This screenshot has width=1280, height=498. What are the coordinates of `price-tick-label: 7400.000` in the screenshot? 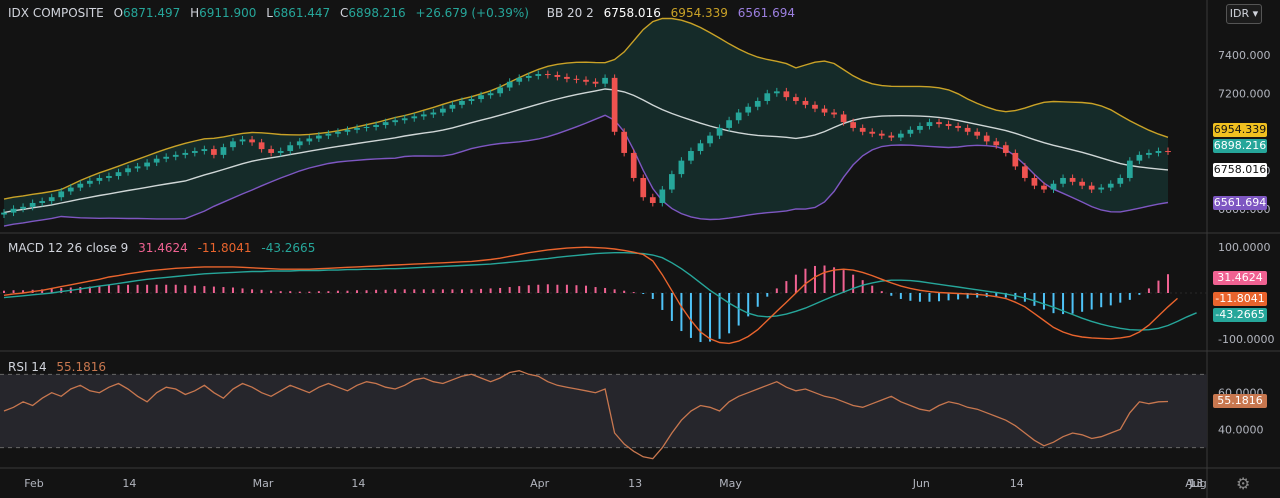 It's located at (1244, 55).